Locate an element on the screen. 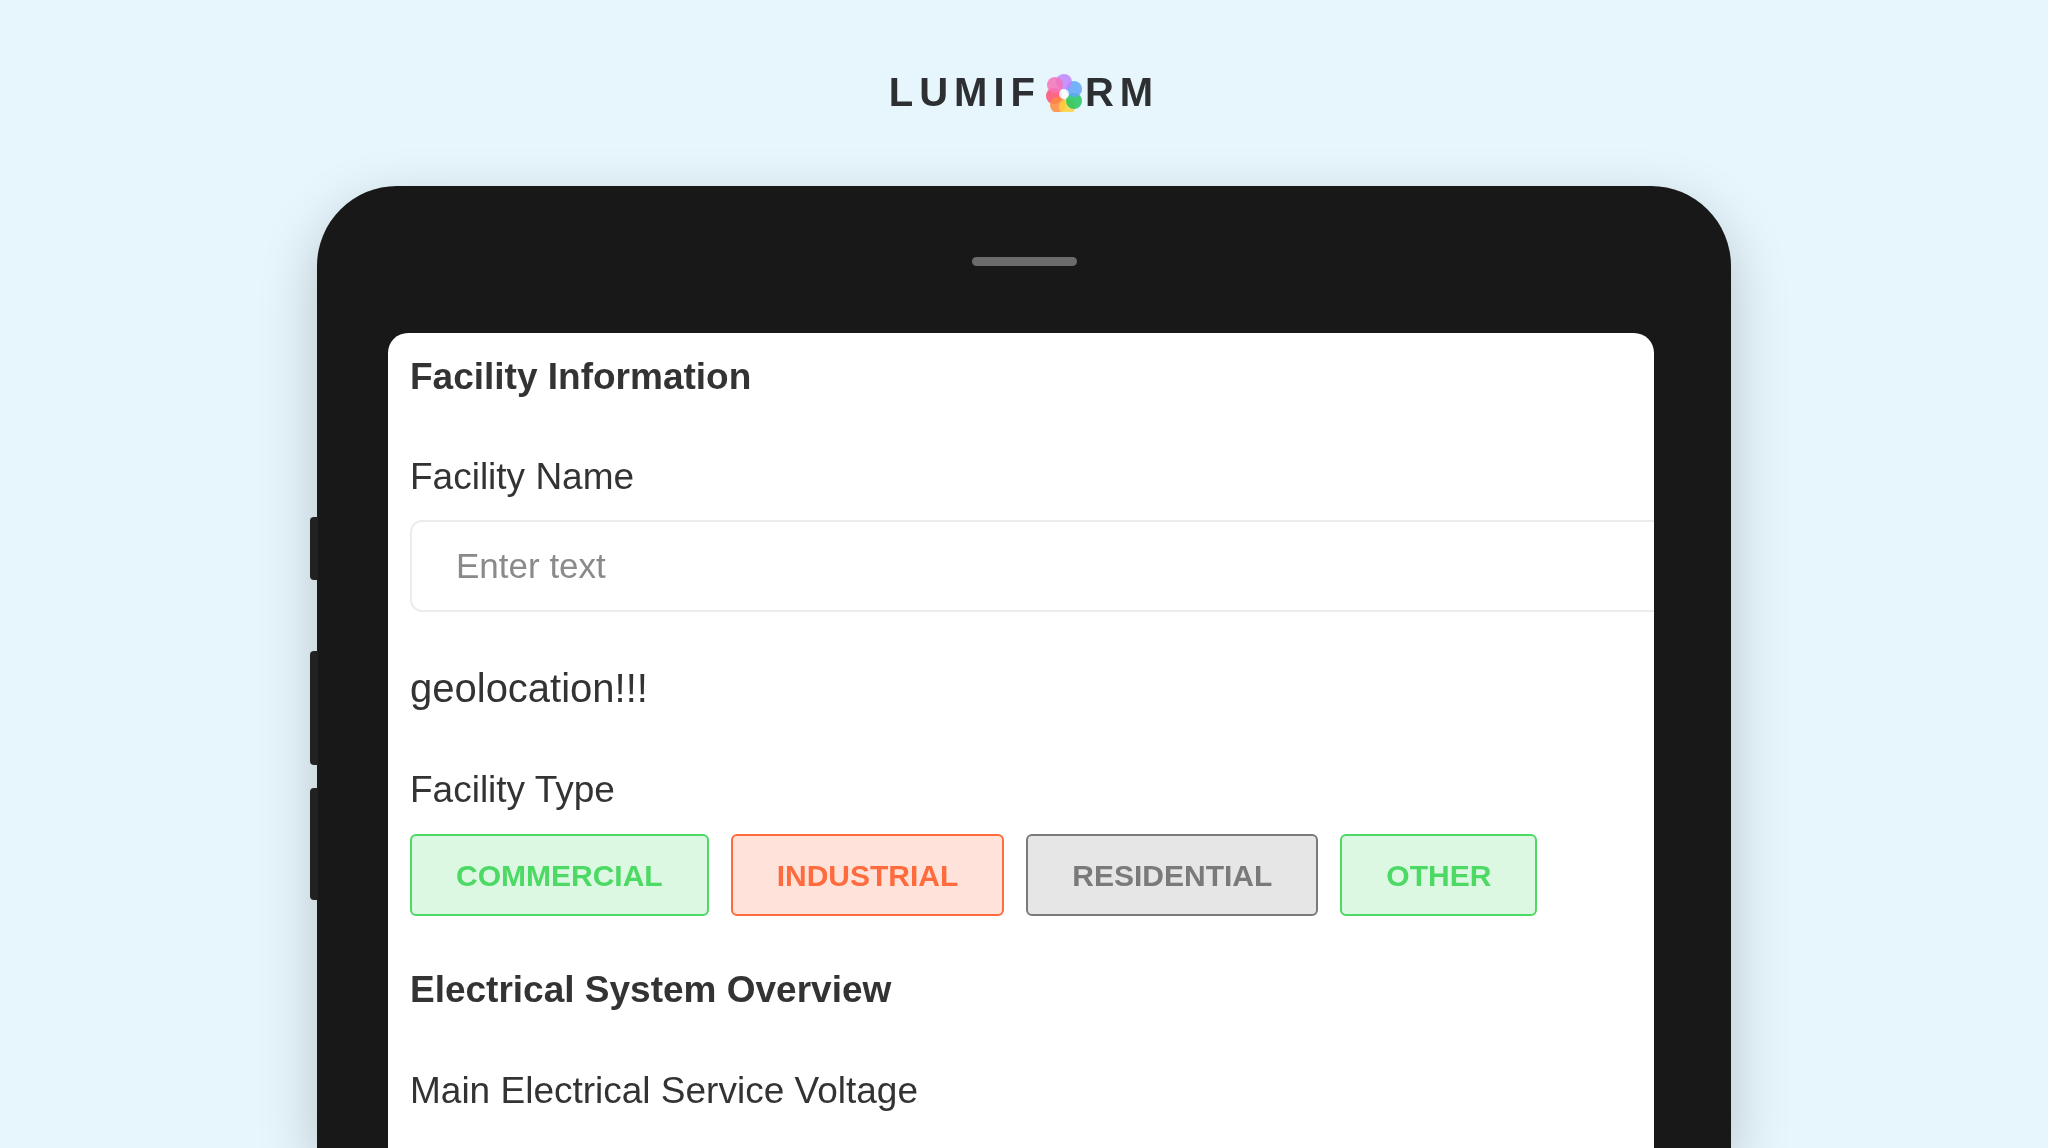 This screenshot has height=1148, width=2048. logo-text: LUMIF is located at coordinates (964, 92).